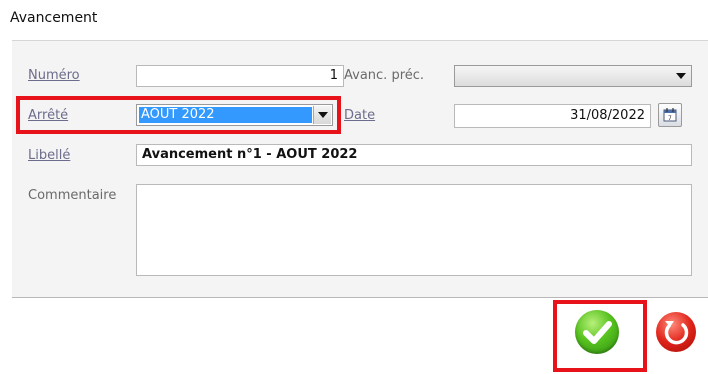 The image size is (708, 374). Describe the element at coordinates (384, 75) in the screenshot. I see `avanc-prec-label: Avanc. préc.` at that location.